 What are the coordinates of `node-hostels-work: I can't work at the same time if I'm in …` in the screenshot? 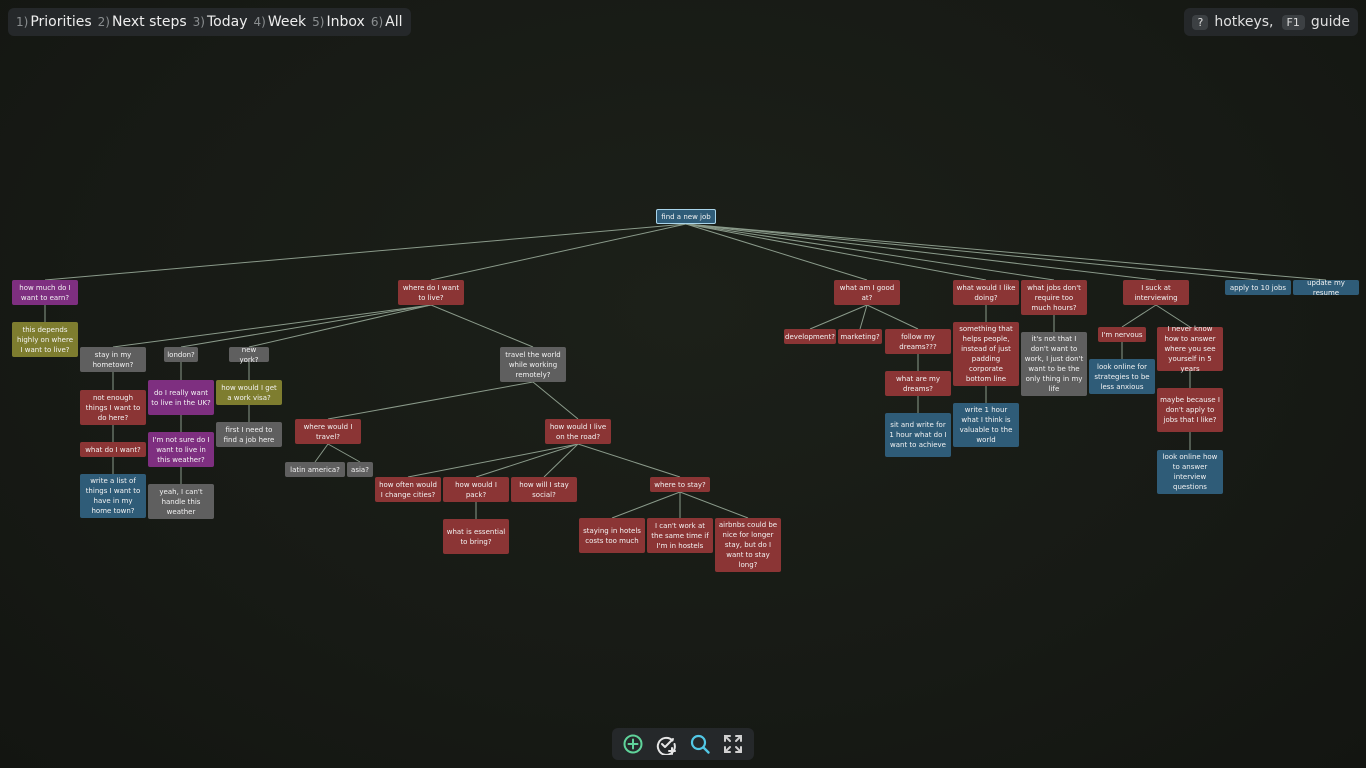 It's located at (680, 535).